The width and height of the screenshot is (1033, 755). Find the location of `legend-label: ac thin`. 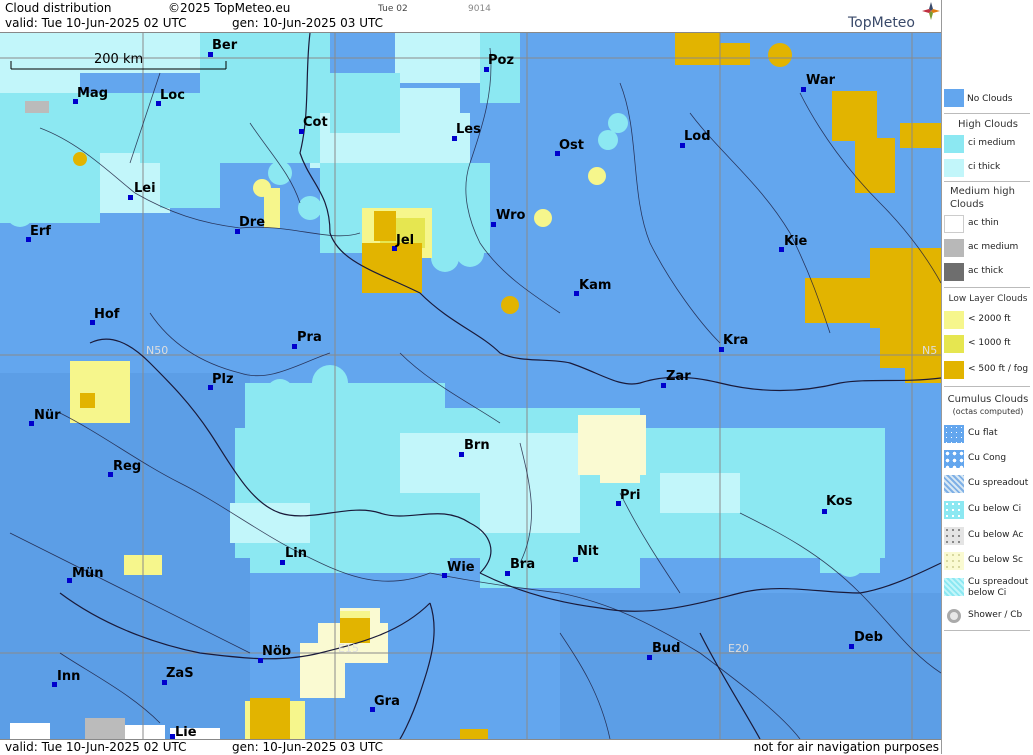

legend-label: ac thin is located at coordinates (983, 223).